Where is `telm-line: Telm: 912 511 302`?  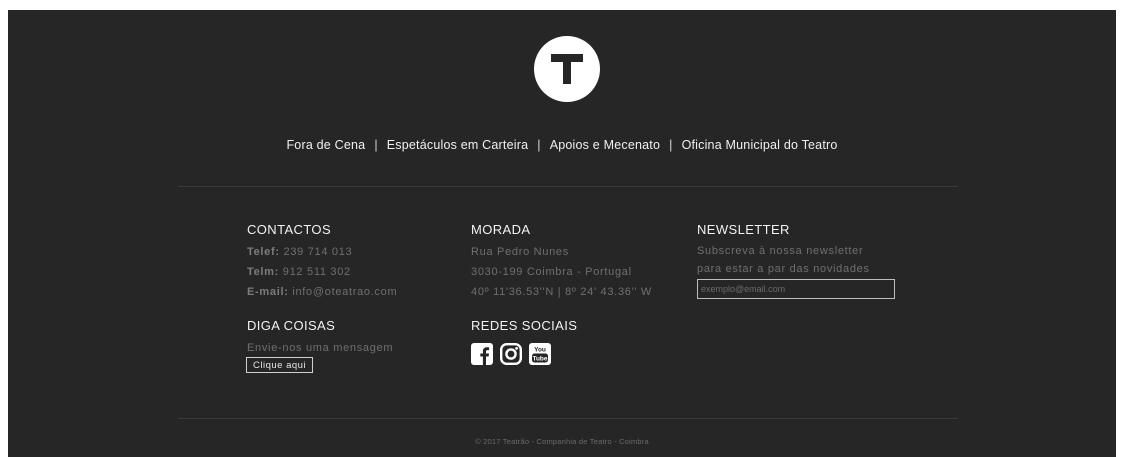
telm-line: Telm: 912 511 302 is located at coordinates (322, 272).